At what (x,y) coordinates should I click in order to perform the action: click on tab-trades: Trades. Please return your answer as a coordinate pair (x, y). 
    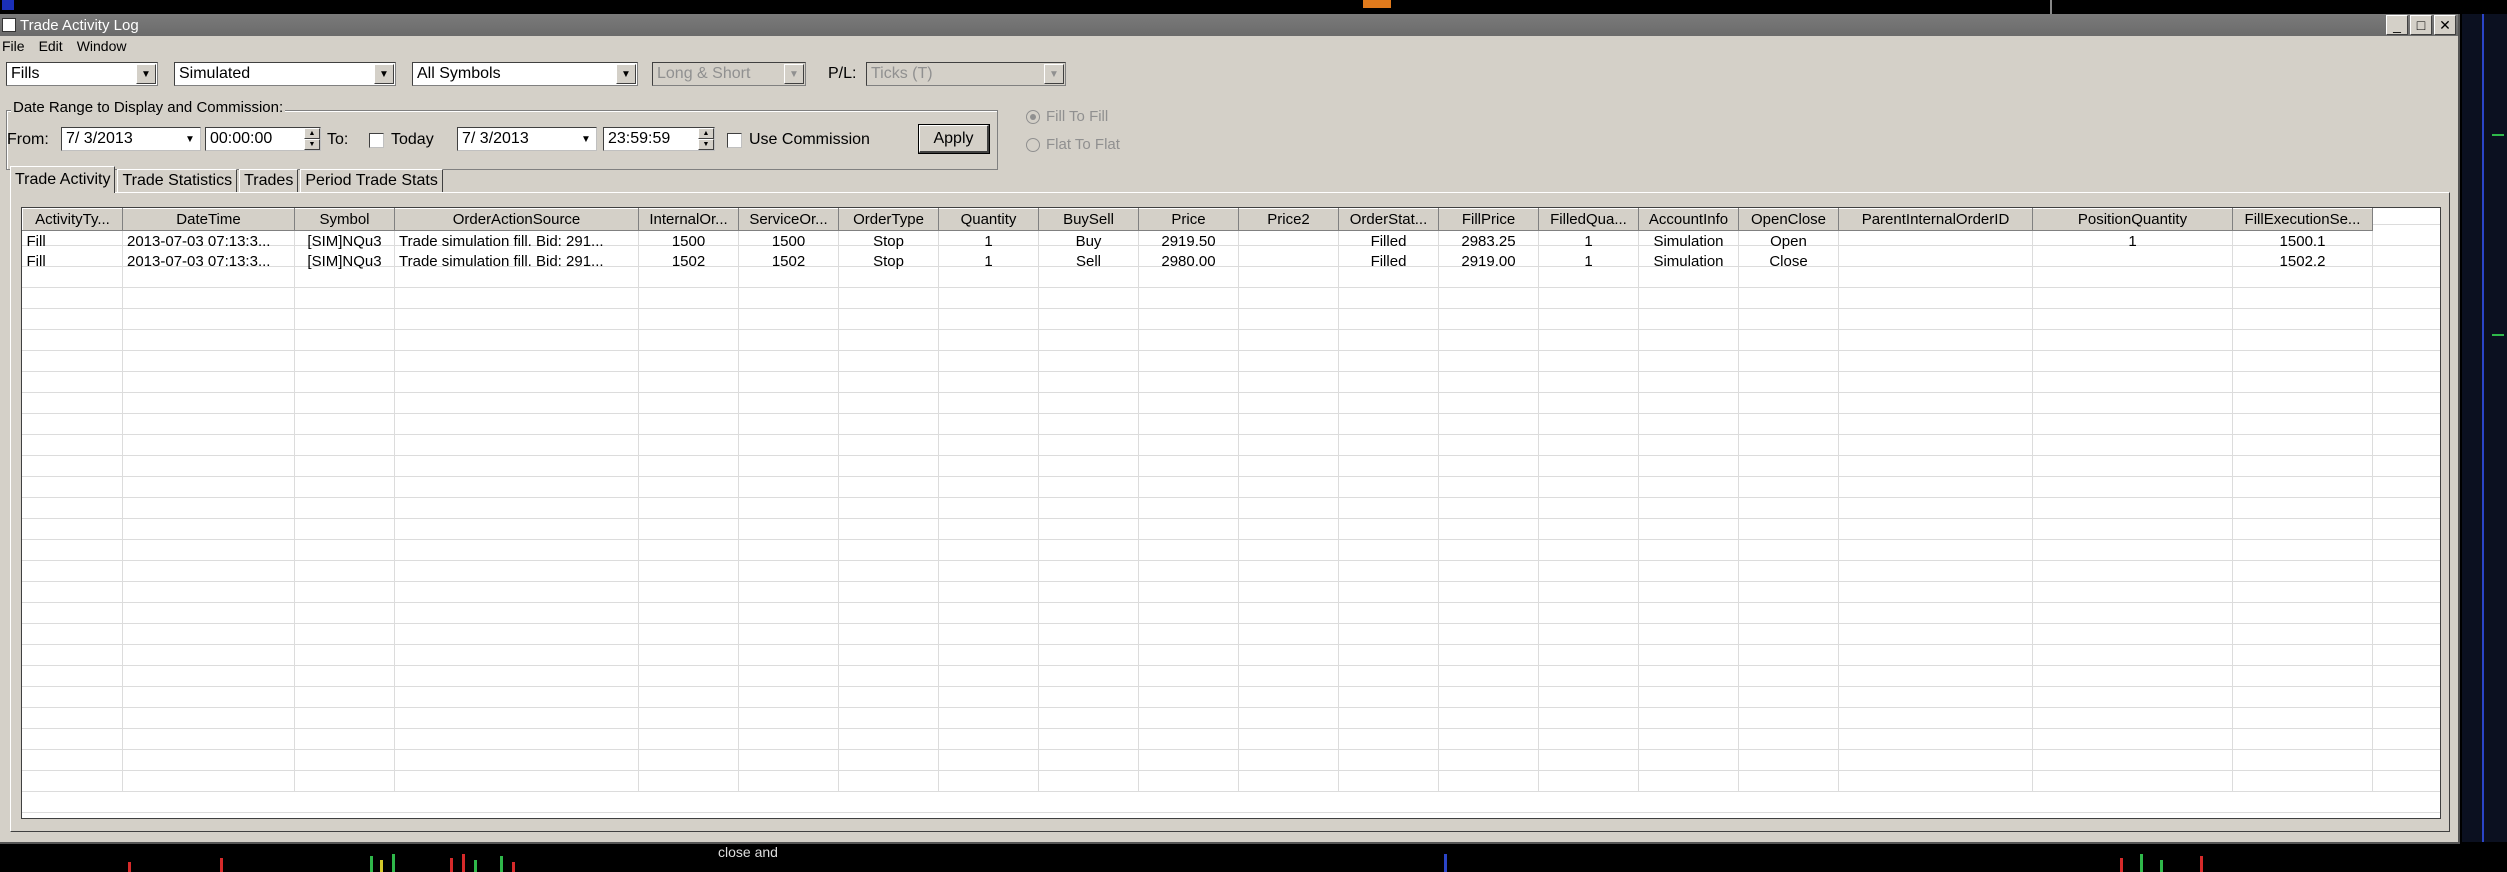
    Looking at the image, I should click on (269, 180).